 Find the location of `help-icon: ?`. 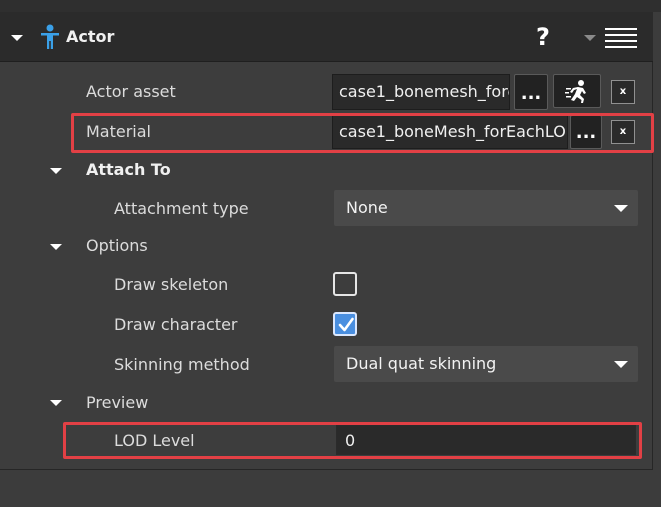

help-icon: ? is located at coordinates (543, 37).